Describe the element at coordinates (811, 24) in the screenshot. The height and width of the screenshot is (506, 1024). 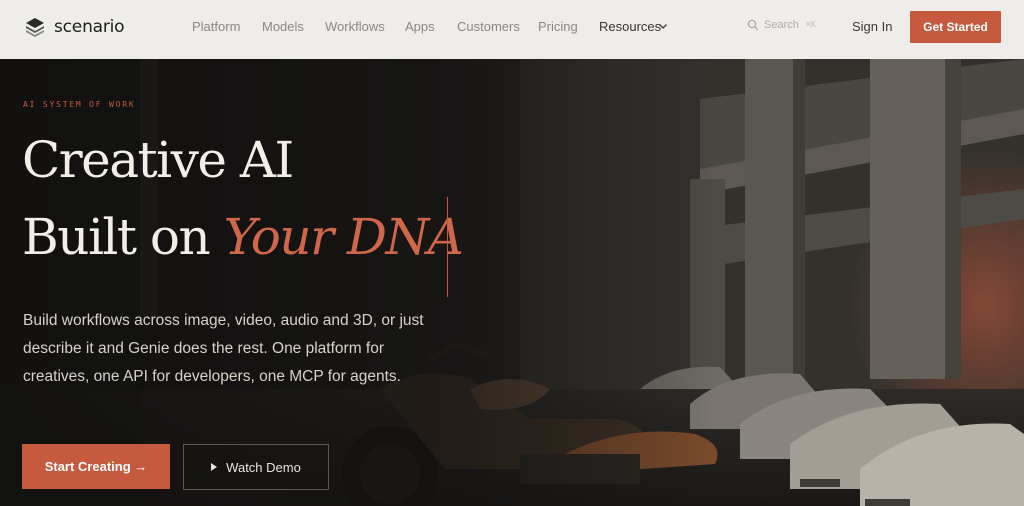
I see `search-shortcut: ⌘K` at that location.